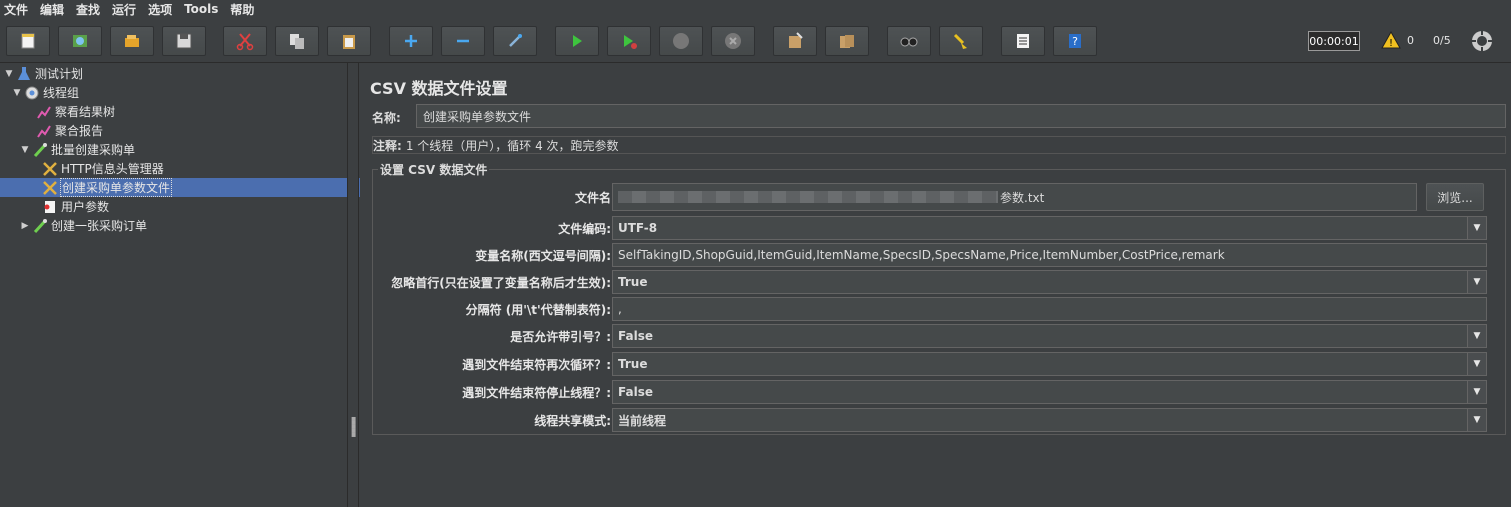  What do you see at coordinates (183, 225) in the screenshot?
I see `tree-node-create-order: ▶ 创建一张采购订单` at bounding box center [183, 225].